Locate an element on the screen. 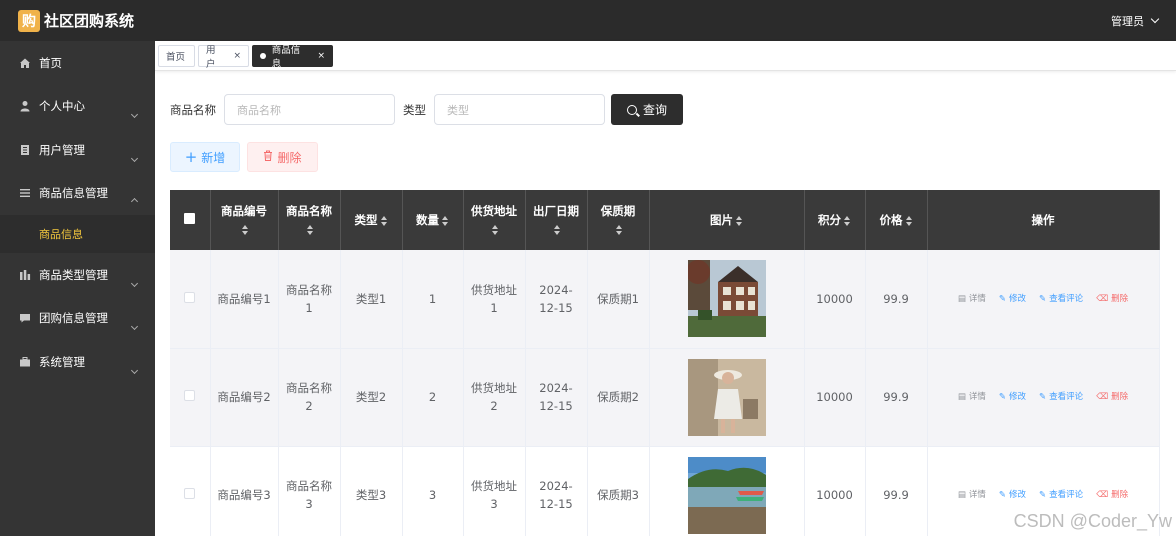 The height and width of the screenshot is (536, 1176). sidebar-item-label: 团购信息管理 is located at coordinates (73, 318).